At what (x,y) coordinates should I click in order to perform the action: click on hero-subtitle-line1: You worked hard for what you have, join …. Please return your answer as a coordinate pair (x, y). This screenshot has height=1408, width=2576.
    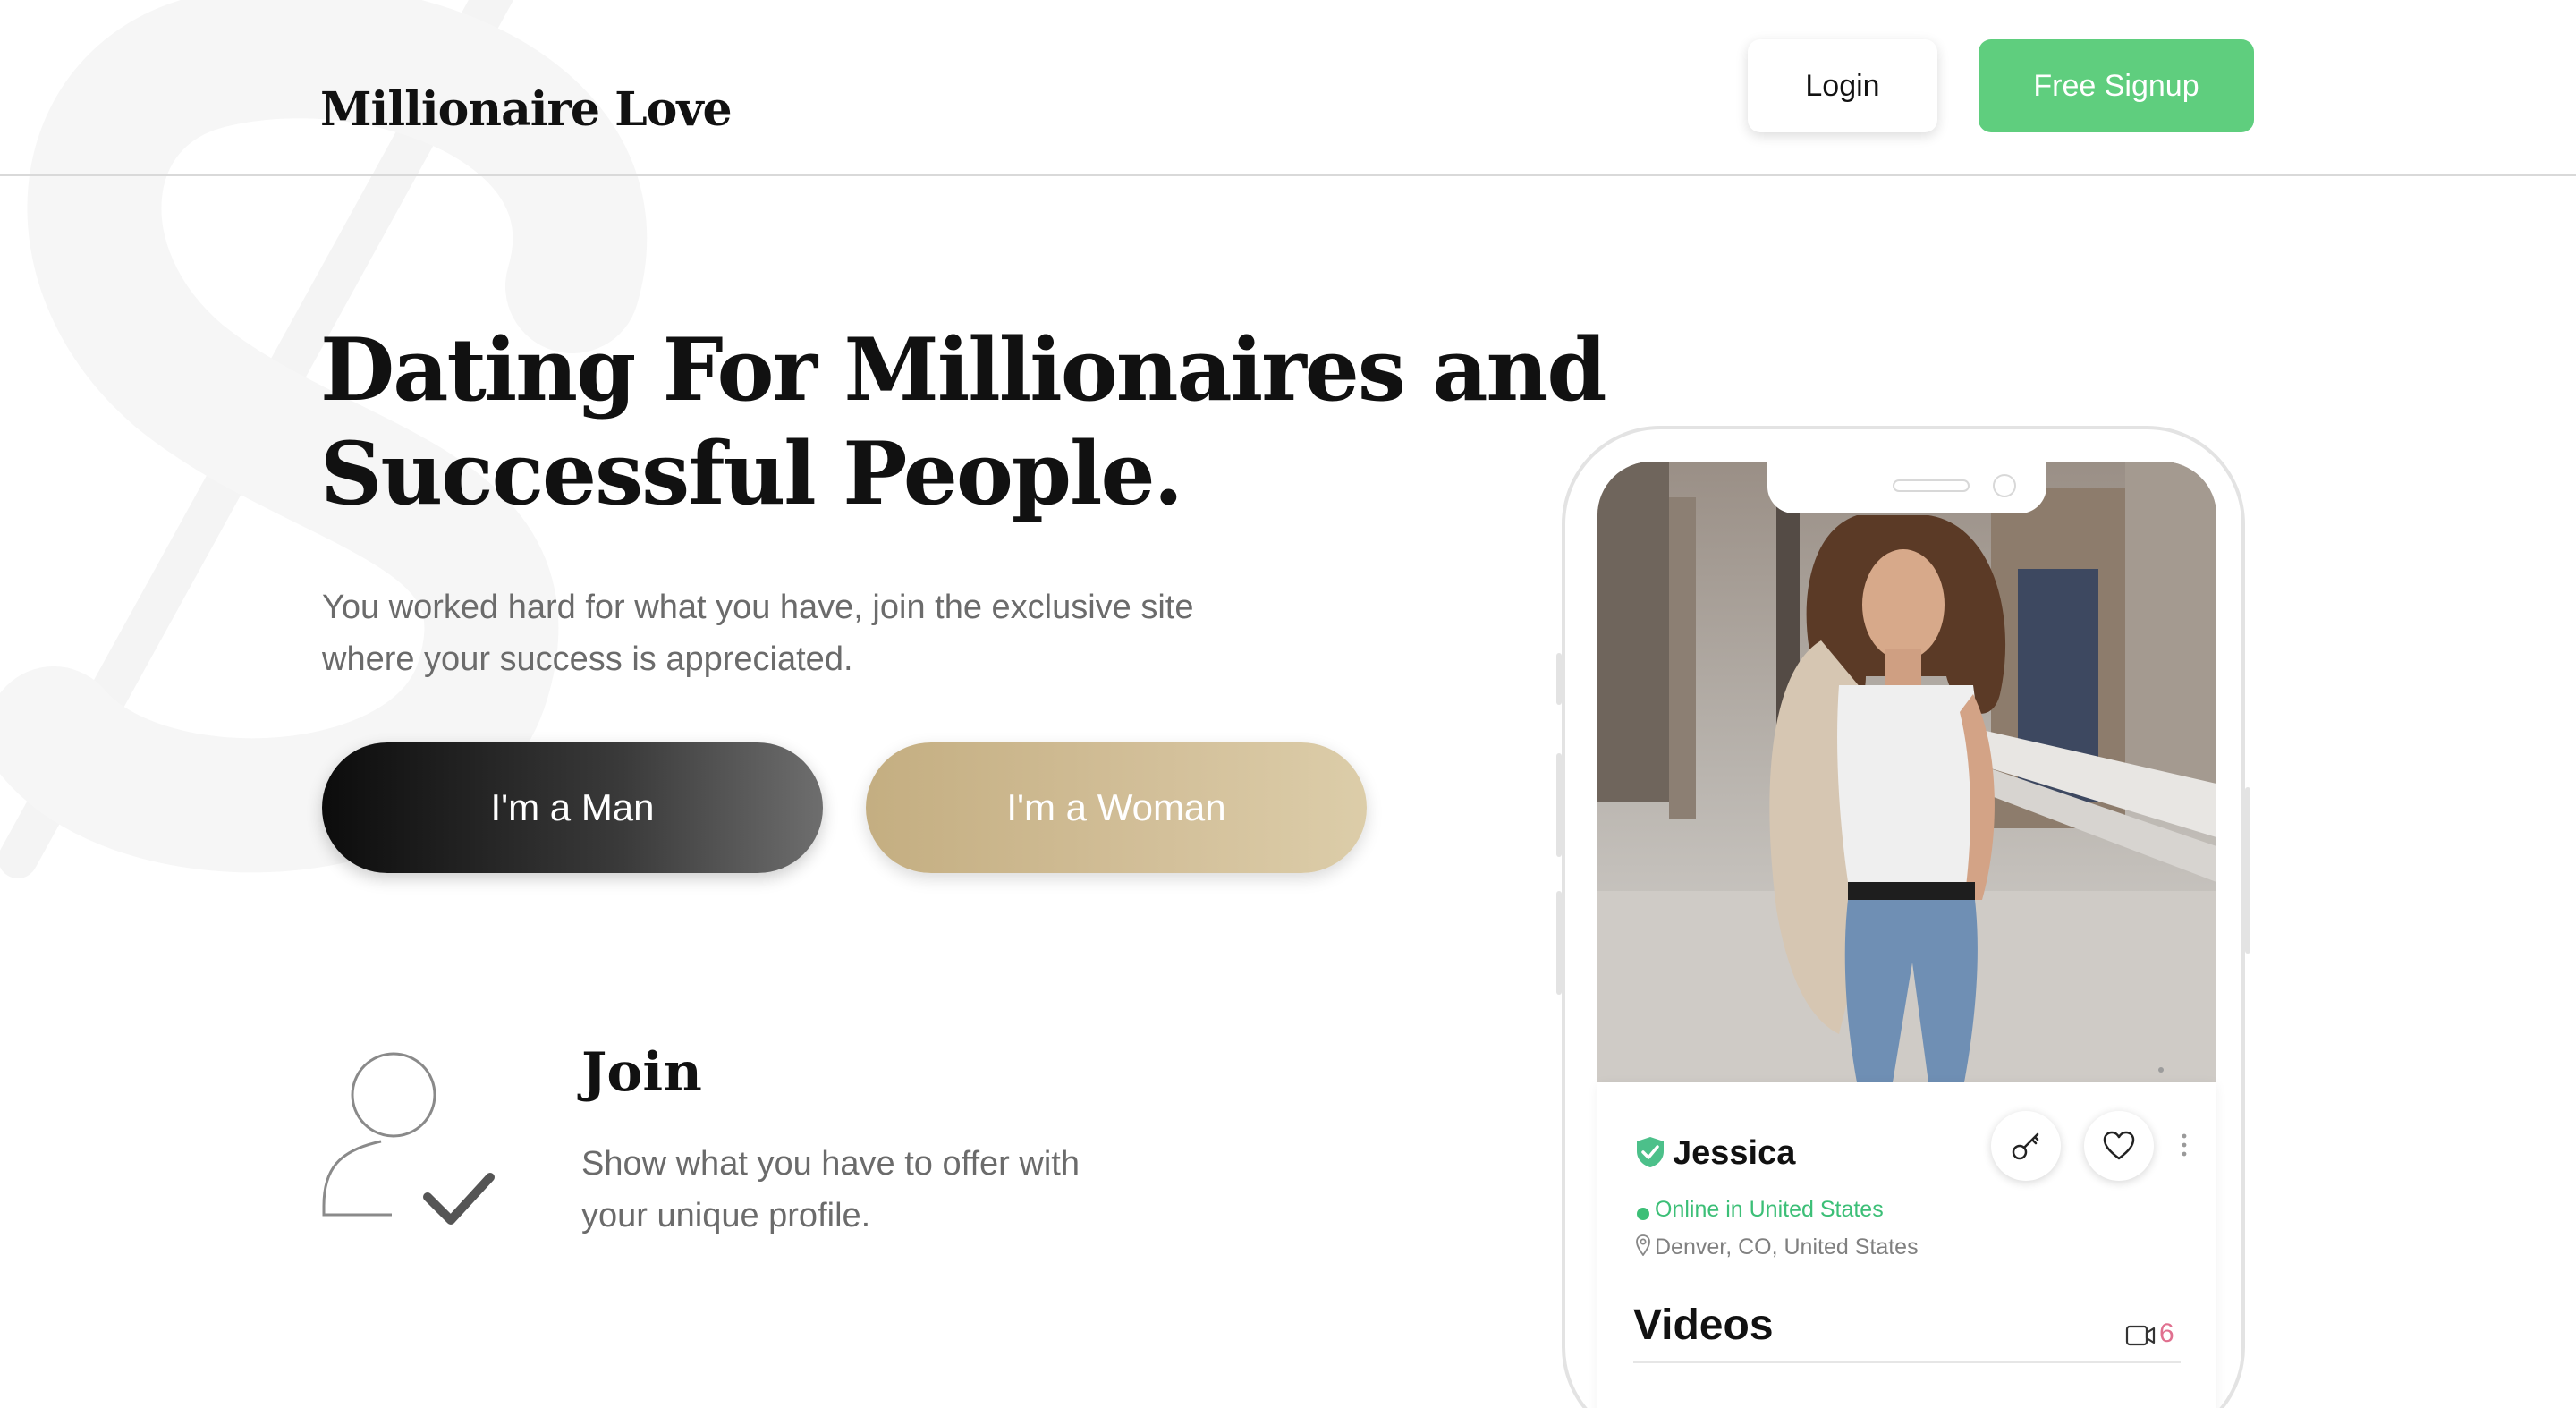
    Looking at the image, I should click on (758, 607).